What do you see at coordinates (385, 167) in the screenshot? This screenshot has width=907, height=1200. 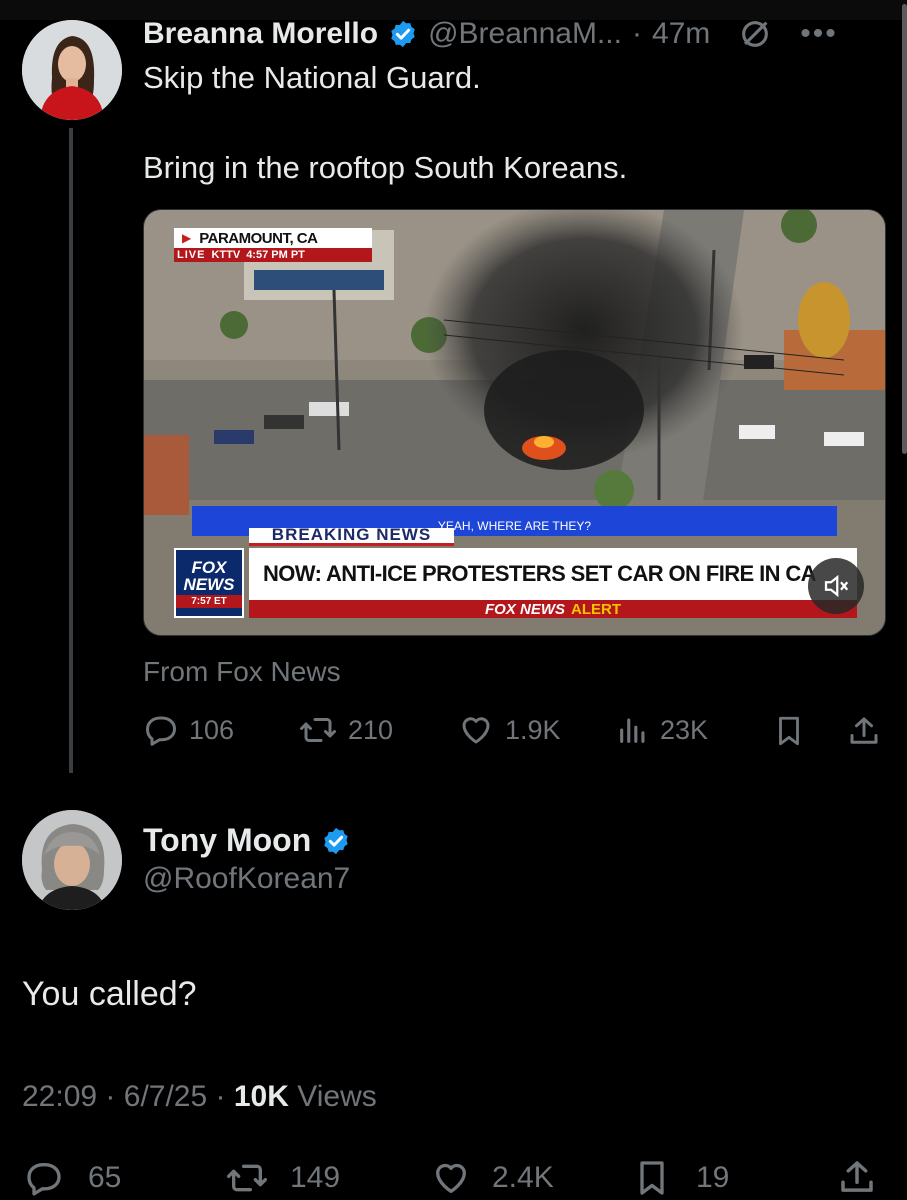 I see `tweet-text-line-2: Bring in the rooftop South Koreans.` at bounding box center [385, 167].